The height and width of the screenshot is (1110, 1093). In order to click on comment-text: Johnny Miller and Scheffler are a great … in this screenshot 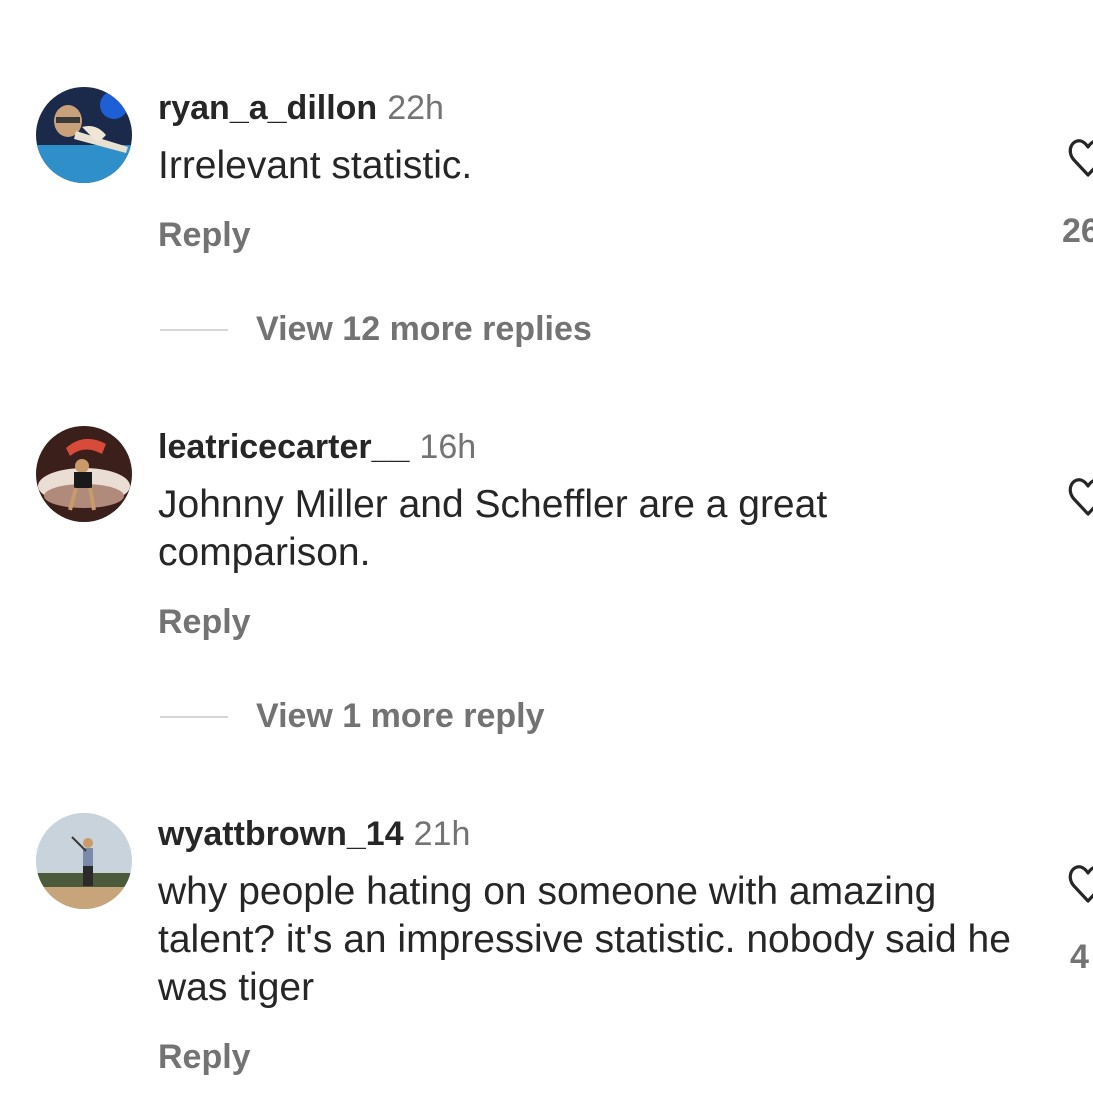, I will do `click(493, 528)`.